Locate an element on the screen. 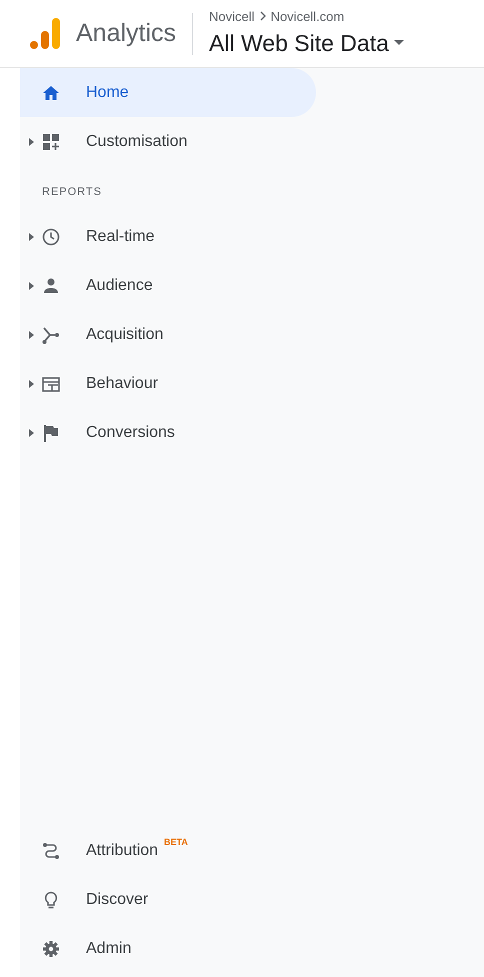 This screenshot has width=484, height=977. breadcrumb-link: Novicell.com is located at coordinates (307, 16).